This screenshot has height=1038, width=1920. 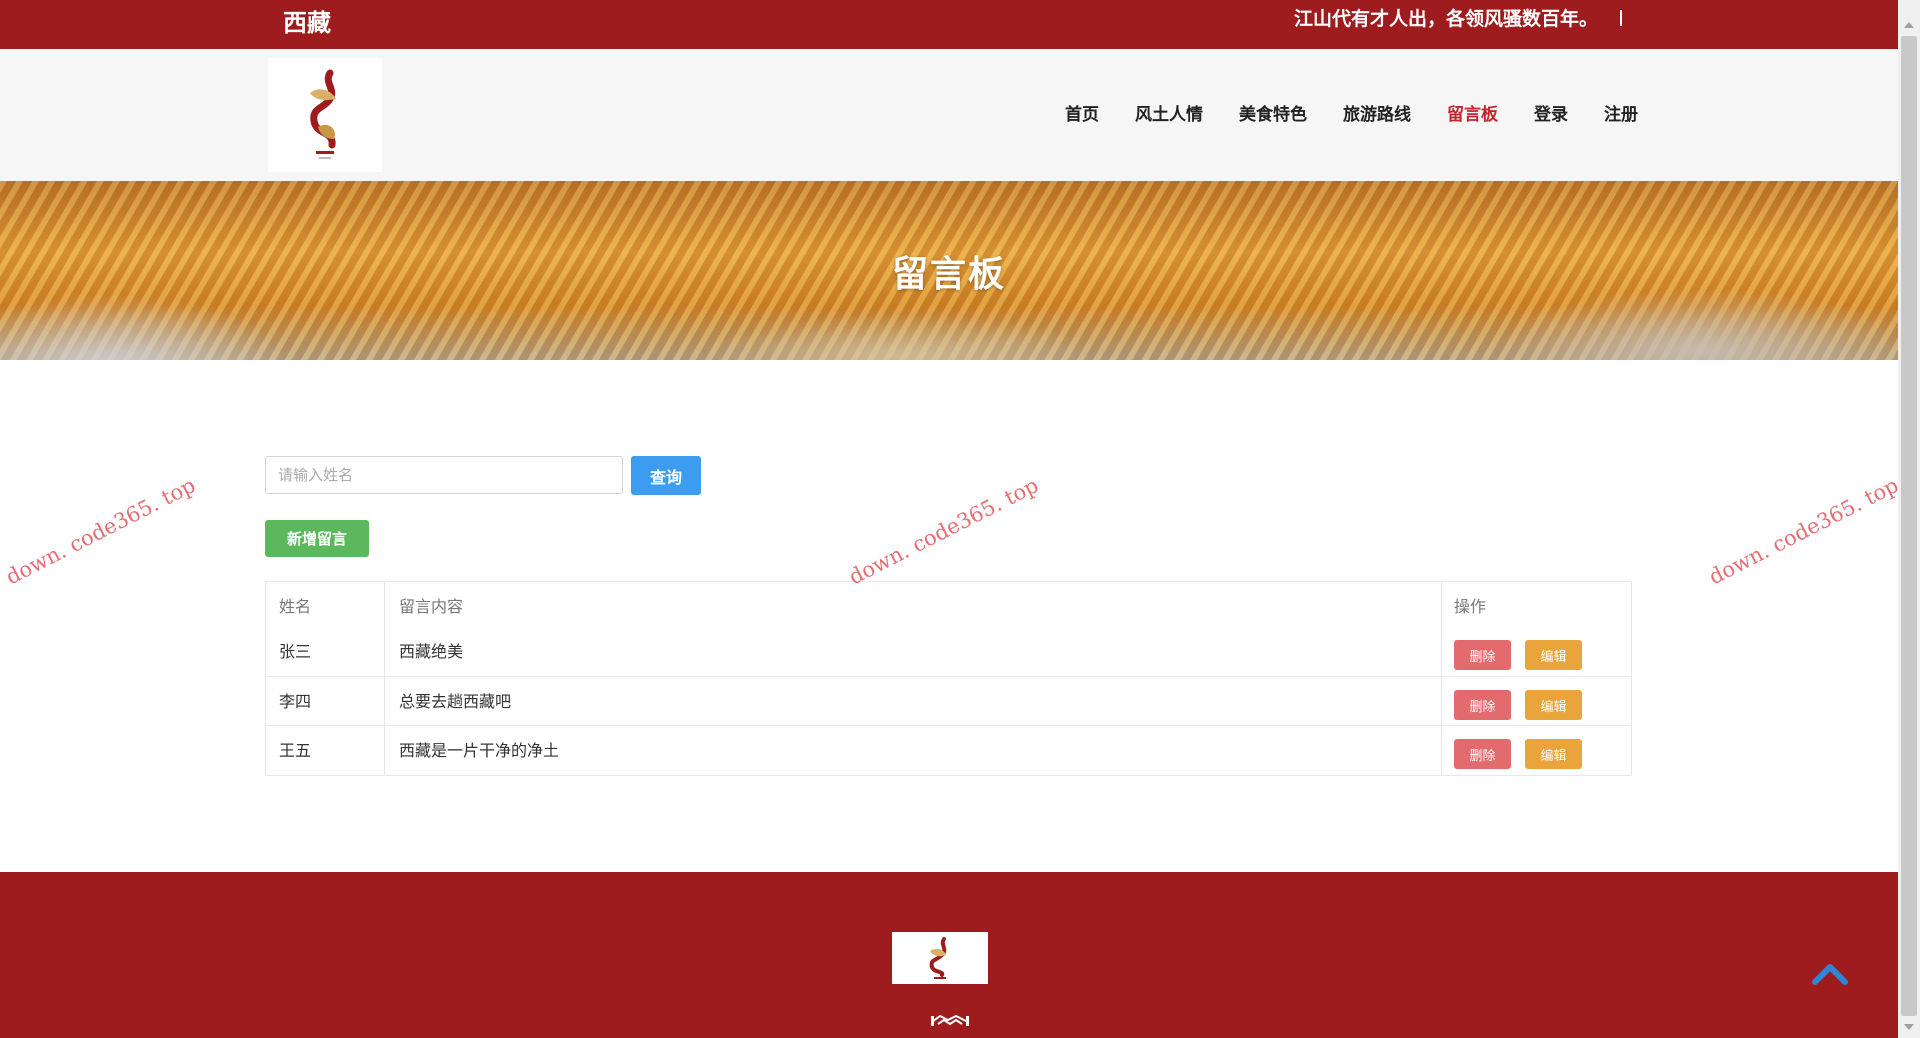 I want to click on name-search-input, so click(x=444, y=475).